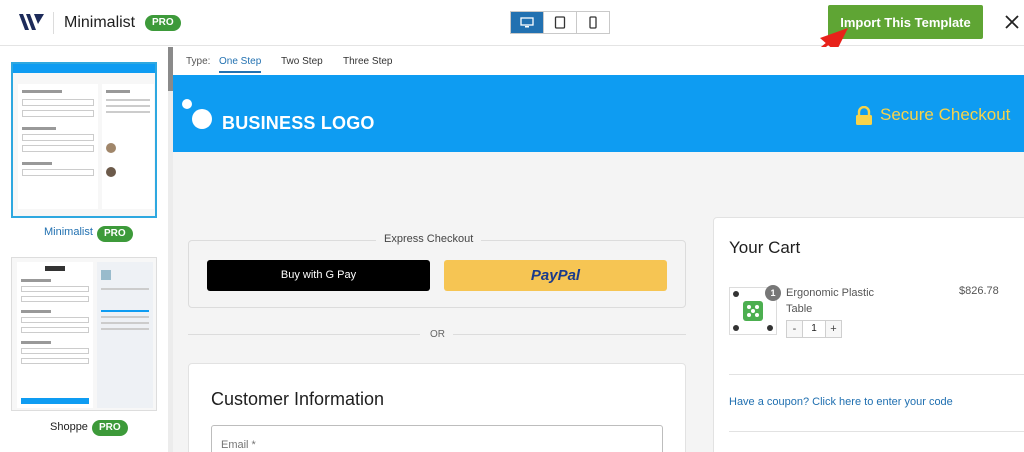  What do you see at coordinates (437, 438) in the screenshot?
I see `email-field` at bounding box center [437, 438].